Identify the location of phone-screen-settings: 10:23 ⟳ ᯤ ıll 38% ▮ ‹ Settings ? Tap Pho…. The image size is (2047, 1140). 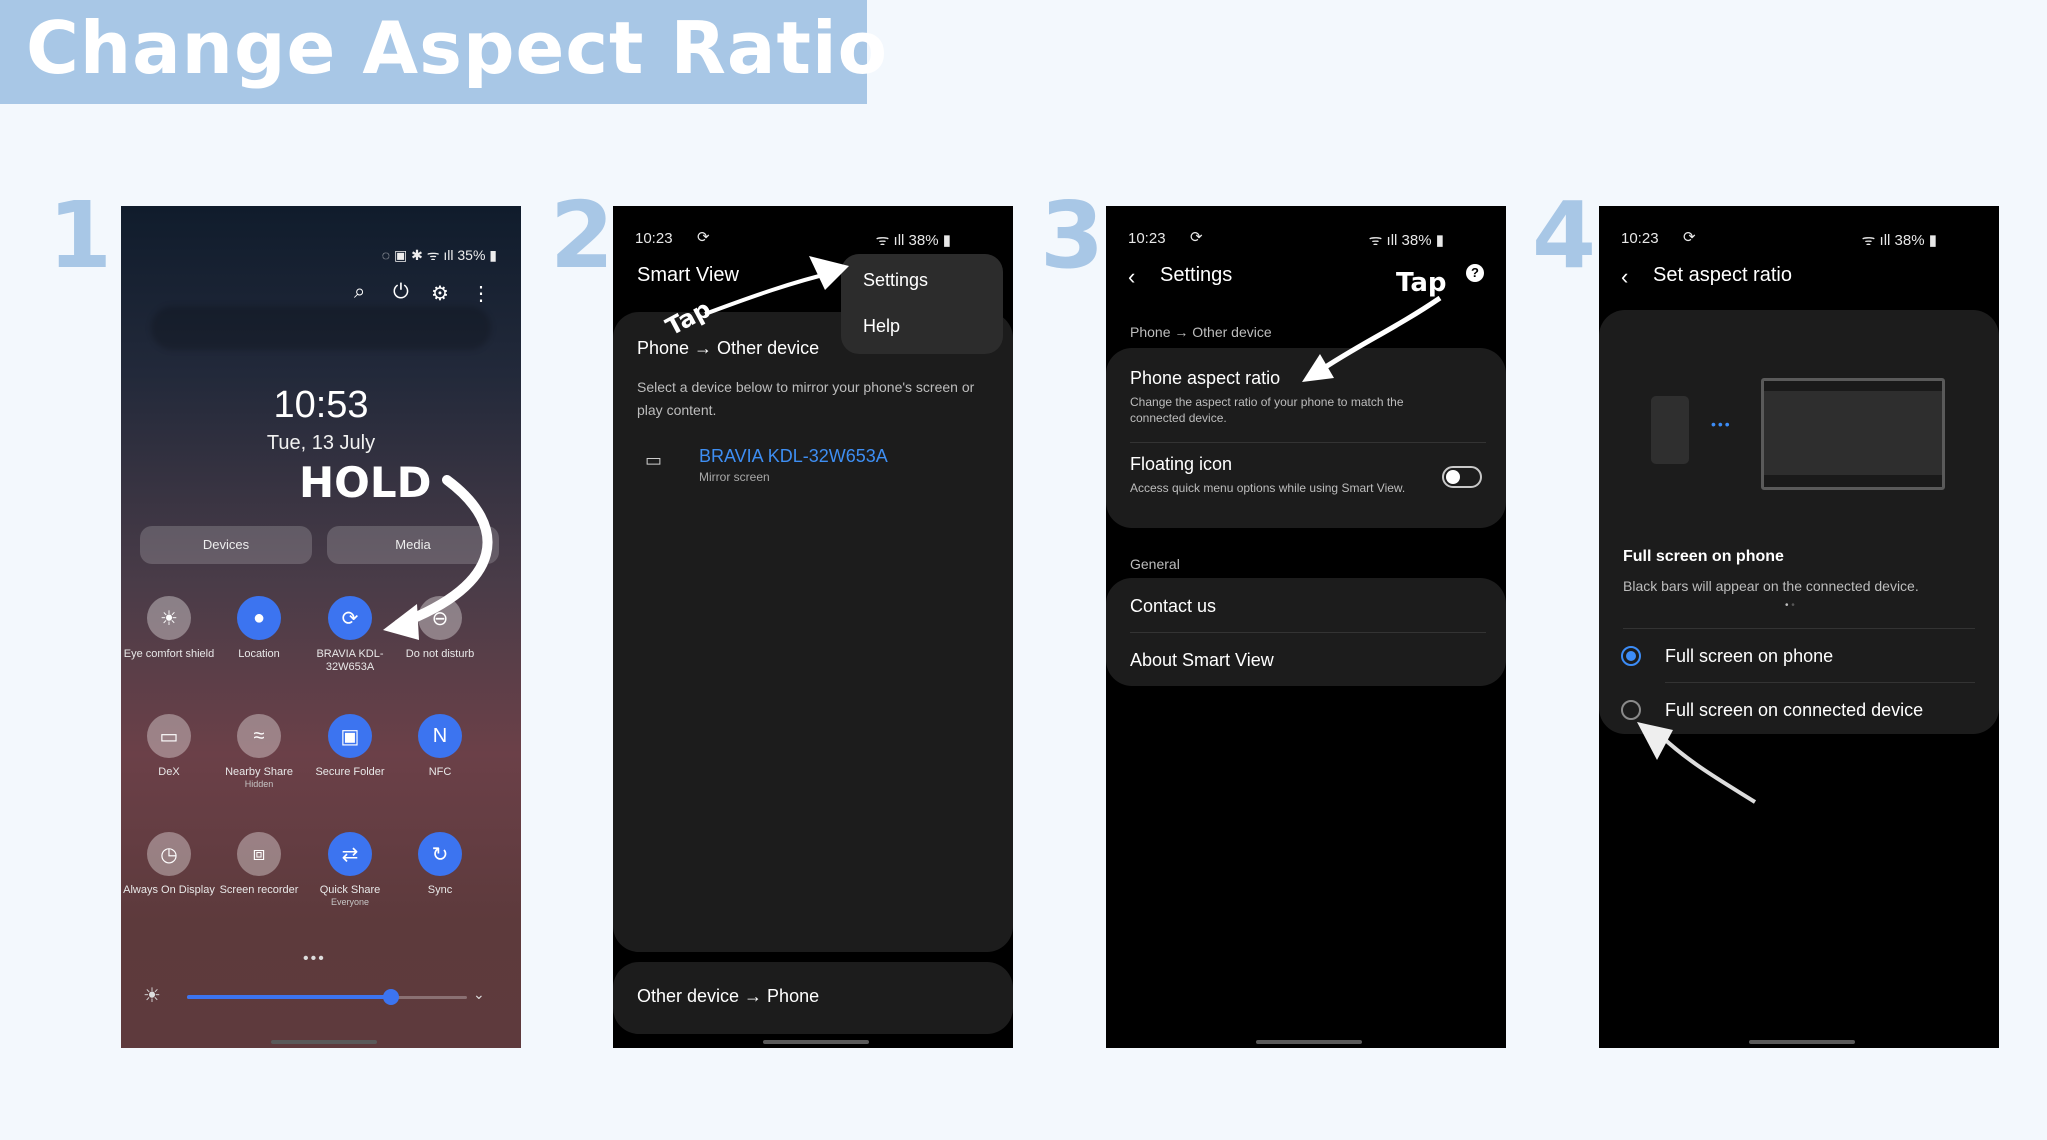
(1306, 627).